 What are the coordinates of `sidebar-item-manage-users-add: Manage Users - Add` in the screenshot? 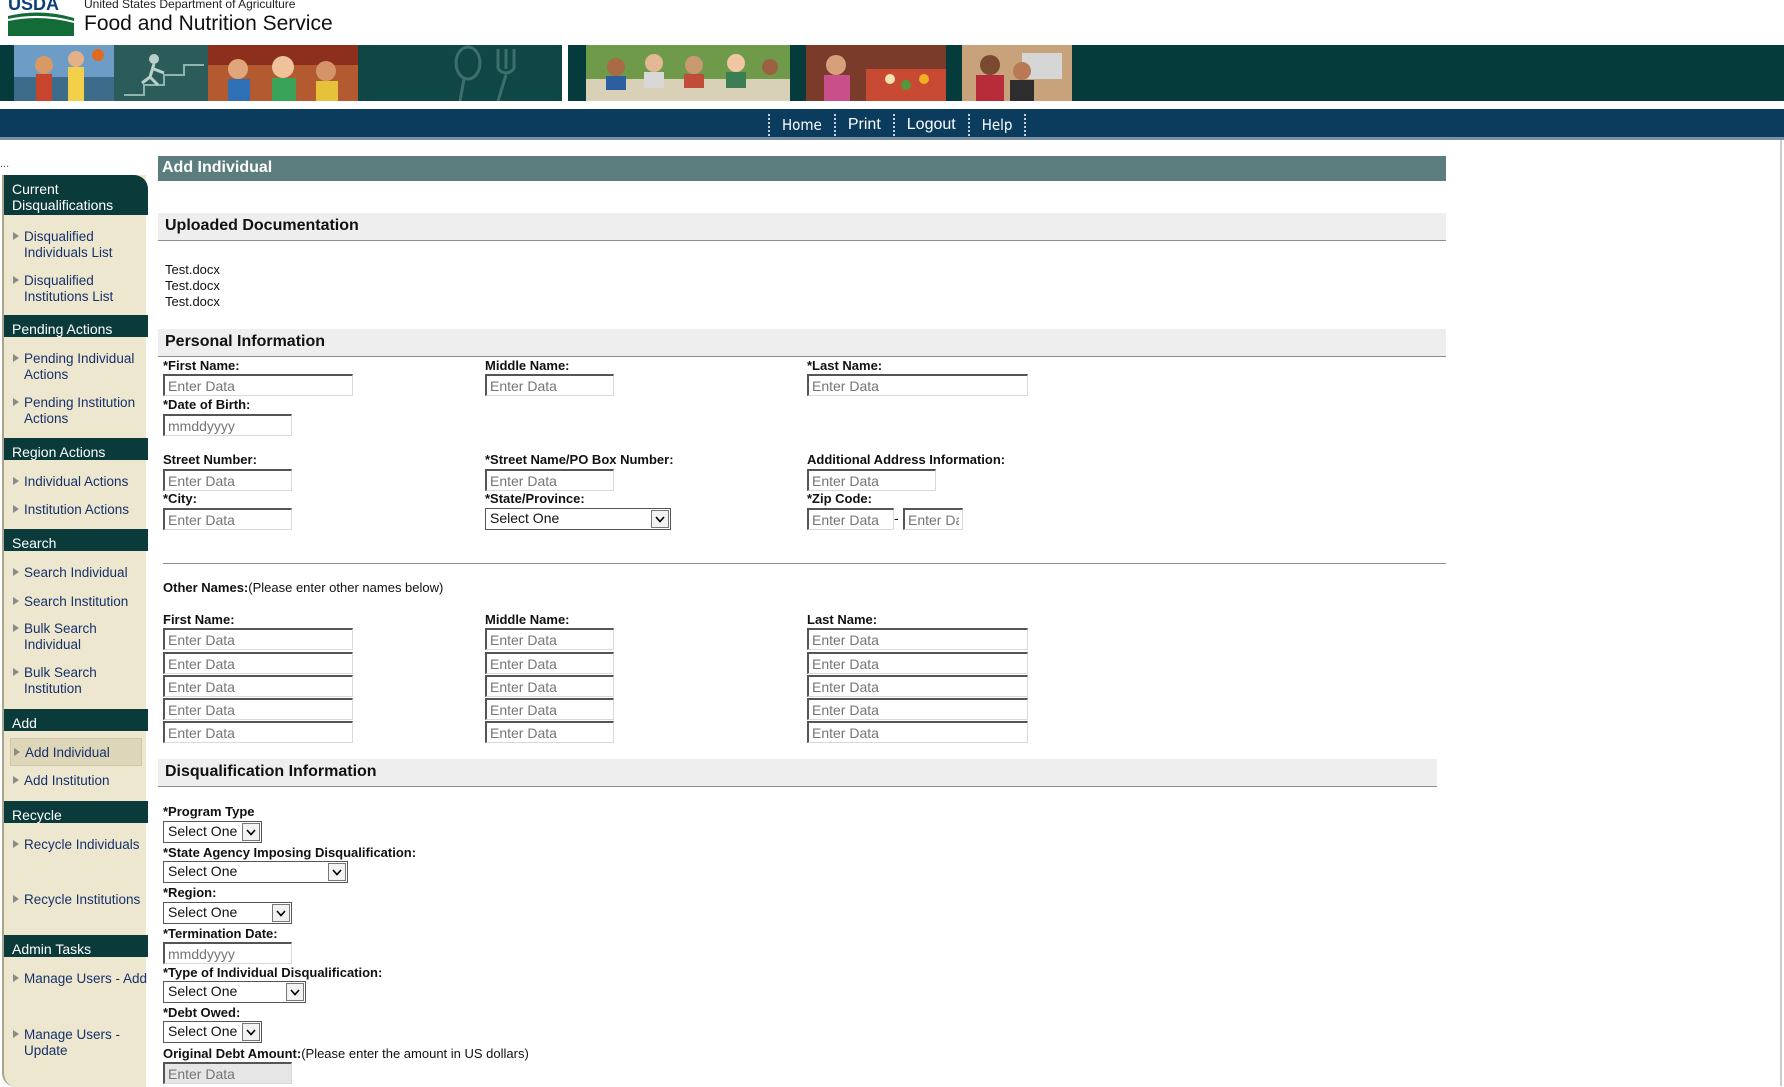 It's located at (76, 979).